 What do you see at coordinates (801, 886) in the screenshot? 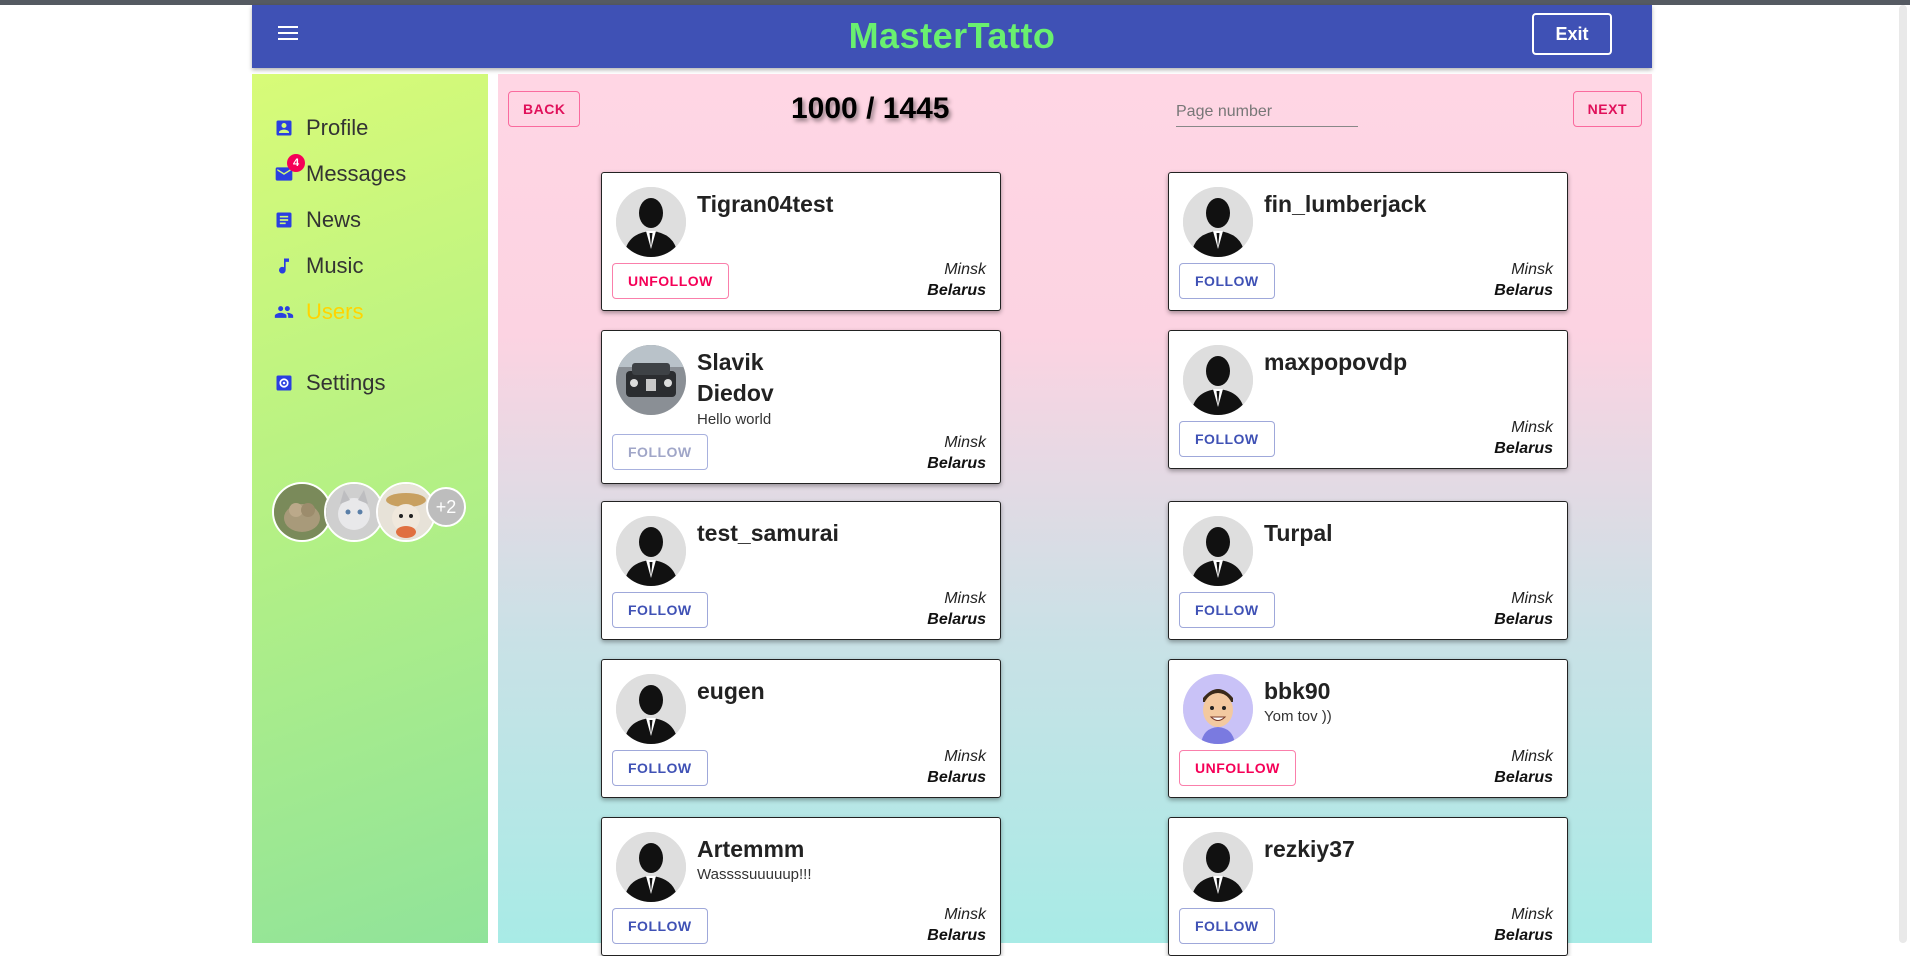
I see `user-card: Artemmm Wassssuuuuup!!! FOLLOW Minsk Belarus` at bounding box center [801, 886].